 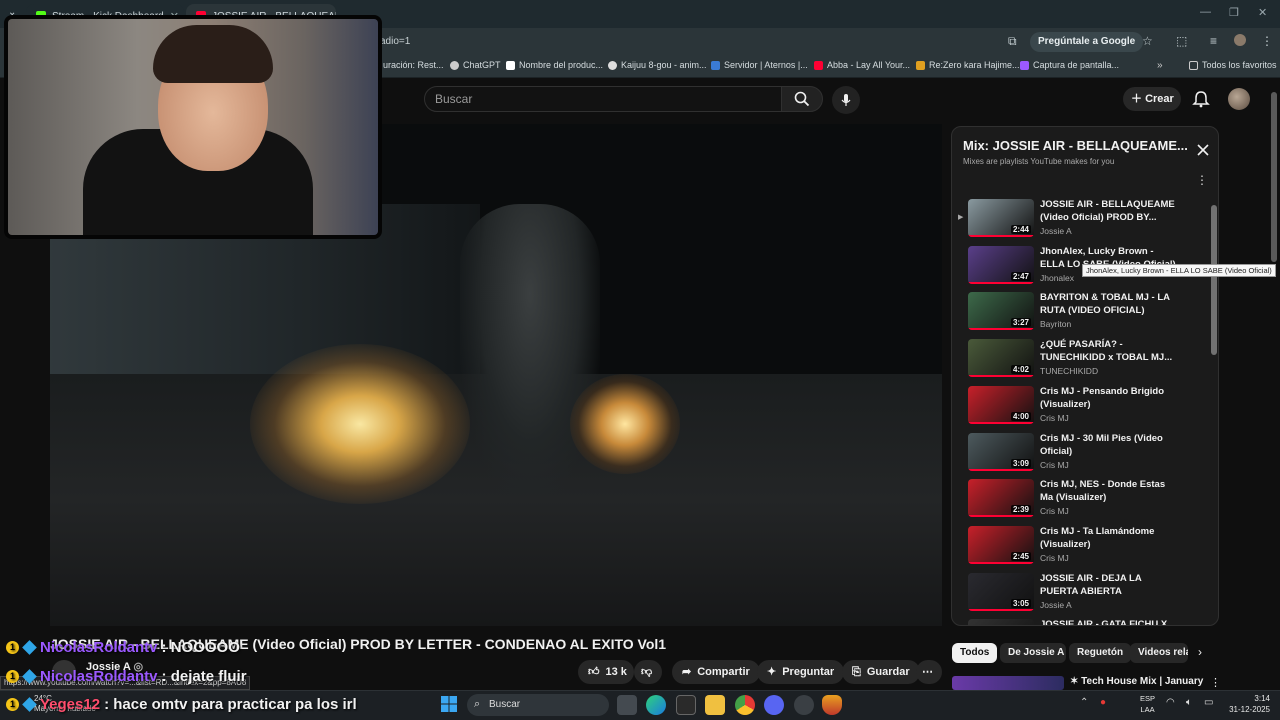 I want to click on account-avatar, so click(x=1239, y=99).